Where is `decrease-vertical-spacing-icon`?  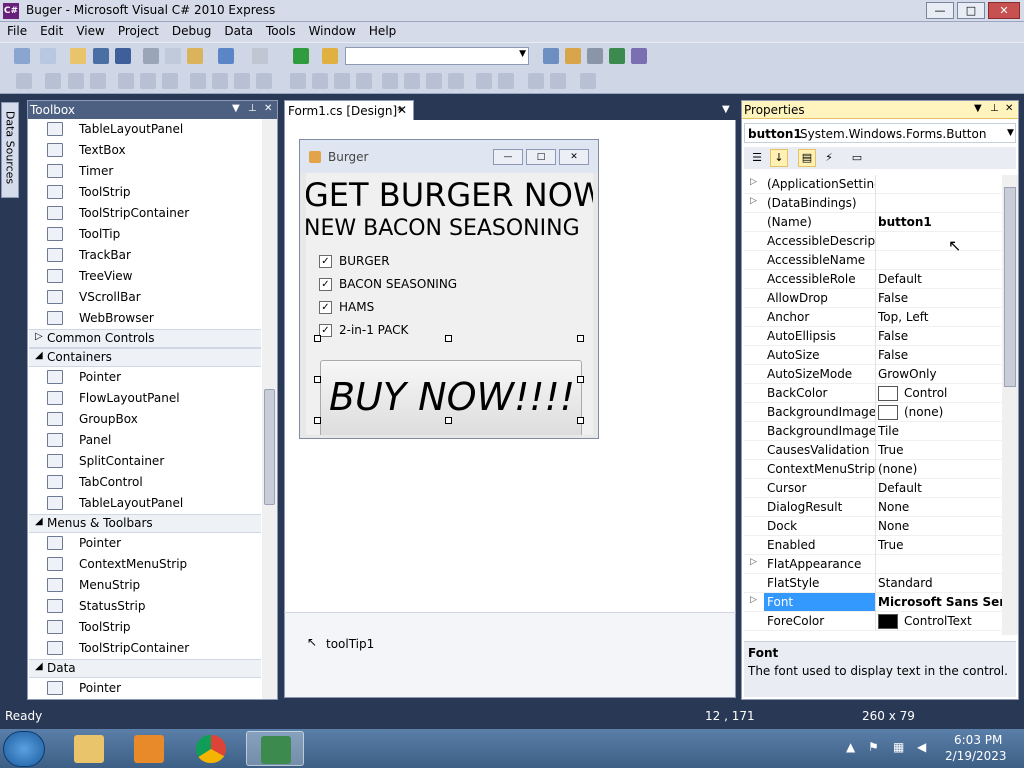
decrease-vertical-spacing-icon is located at coordinates (434, 81).